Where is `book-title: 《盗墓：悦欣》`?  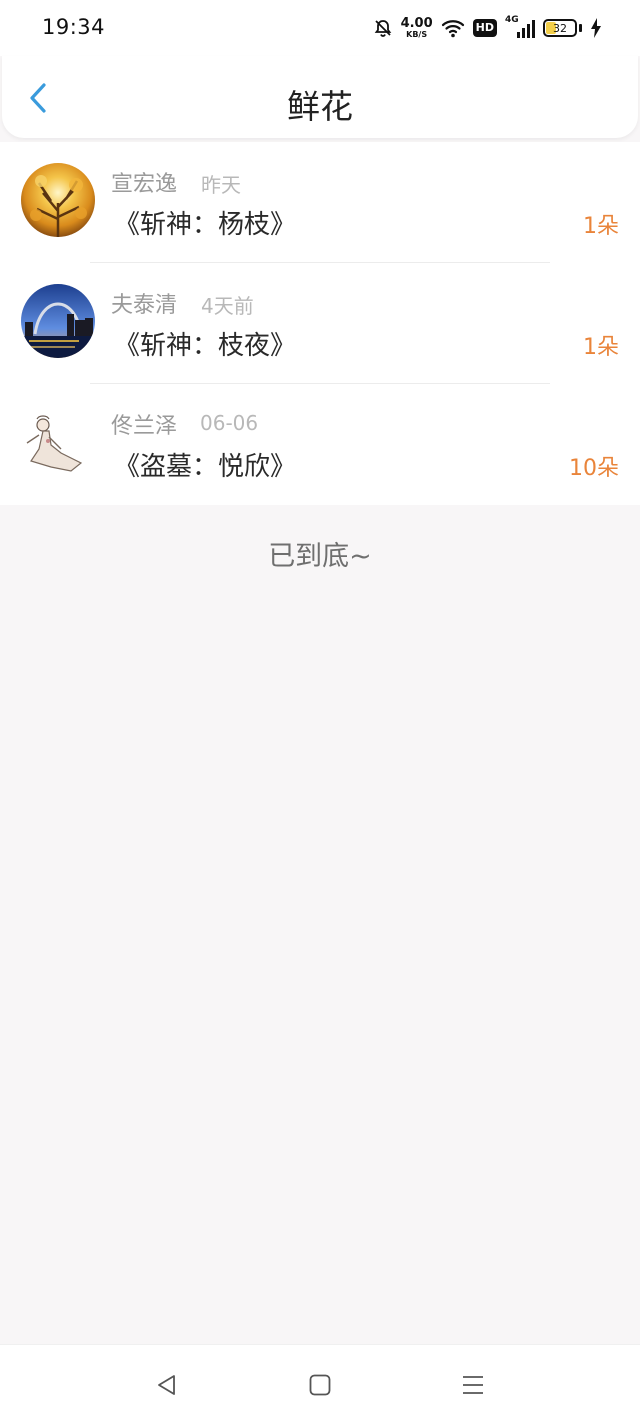
book-title: 《盗墓：悦欣》 is located at coordinates (205, 467).